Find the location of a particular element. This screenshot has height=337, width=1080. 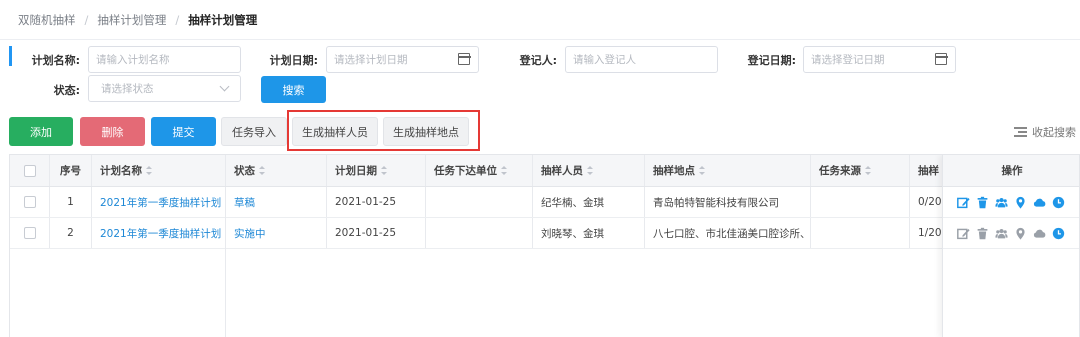

column-divider is located at coordinates (225, 262).